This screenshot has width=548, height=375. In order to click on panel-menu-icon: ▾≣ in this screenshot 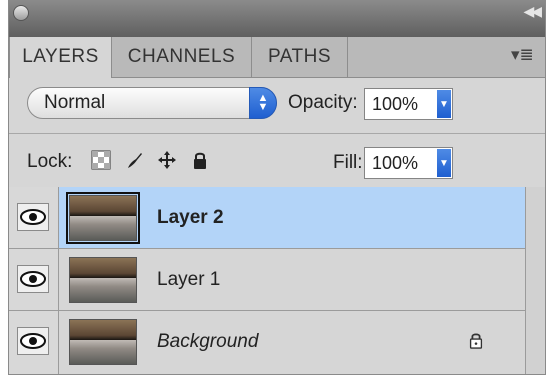, I will do `click(523, 56)`.